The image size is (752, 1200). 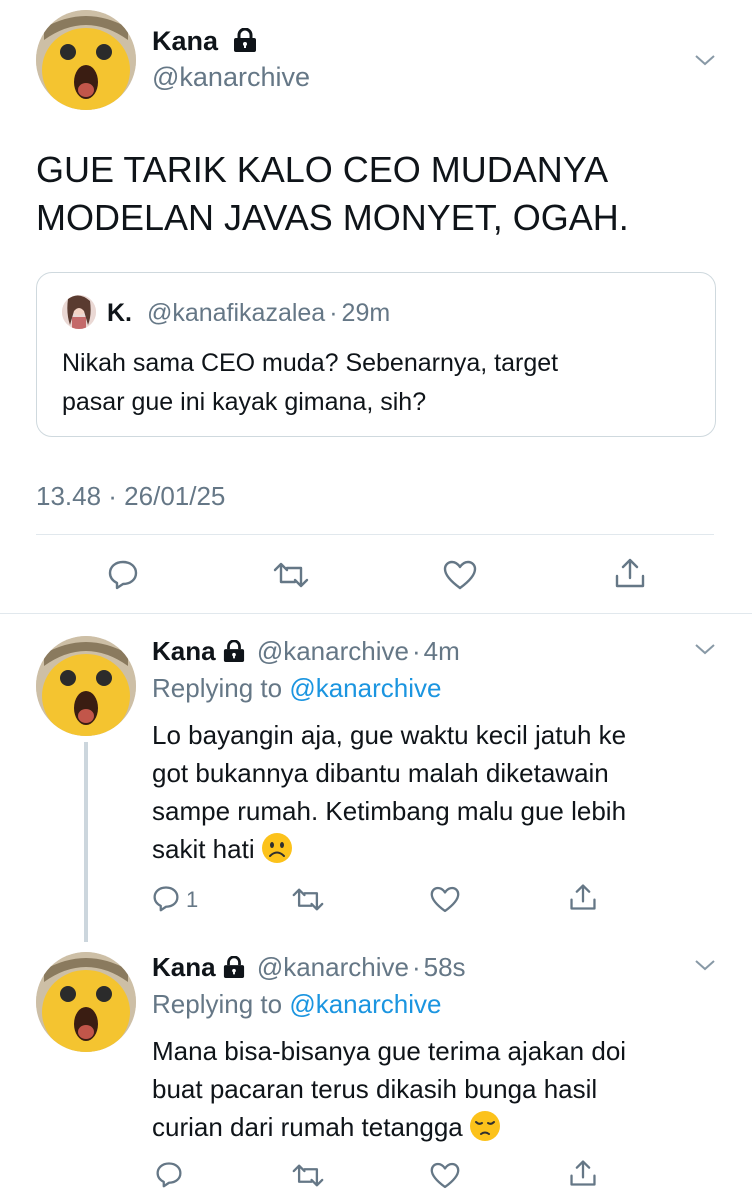 I want to click on tweet-text-line: GUE TARIK KALO CEO MUDANYA, so click(x=322, y=169).